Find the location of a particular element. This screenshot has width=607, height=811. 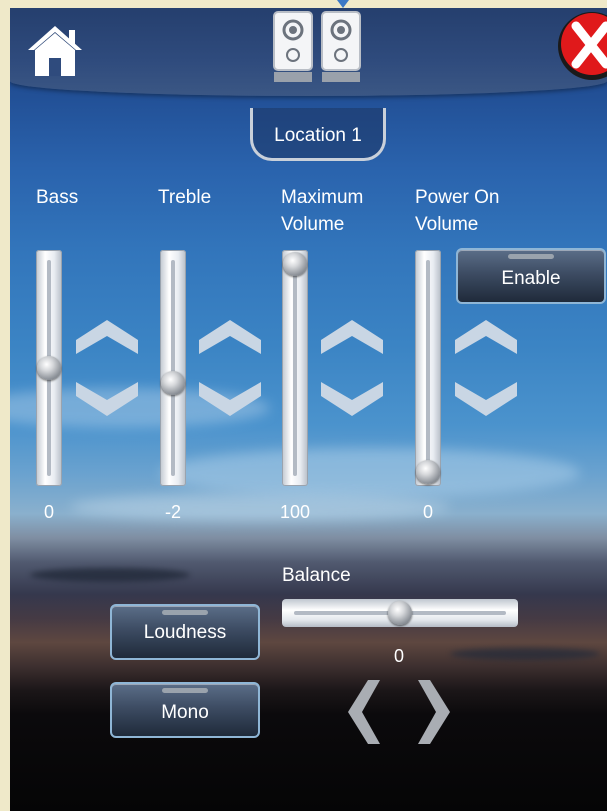

bass-slider-knob is located at coordinates (49, 368).